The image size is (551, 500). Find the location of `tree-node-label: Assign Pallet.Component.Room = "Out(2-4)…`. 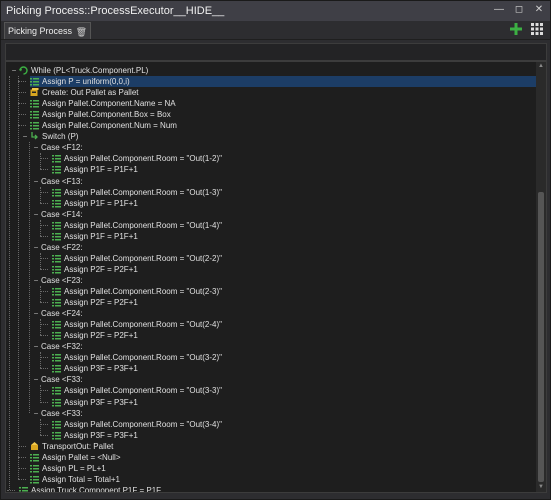

tree-node-label: Assign Pallet.Component.Room = "Out(2-4)… is located at coordinates (143, 325).